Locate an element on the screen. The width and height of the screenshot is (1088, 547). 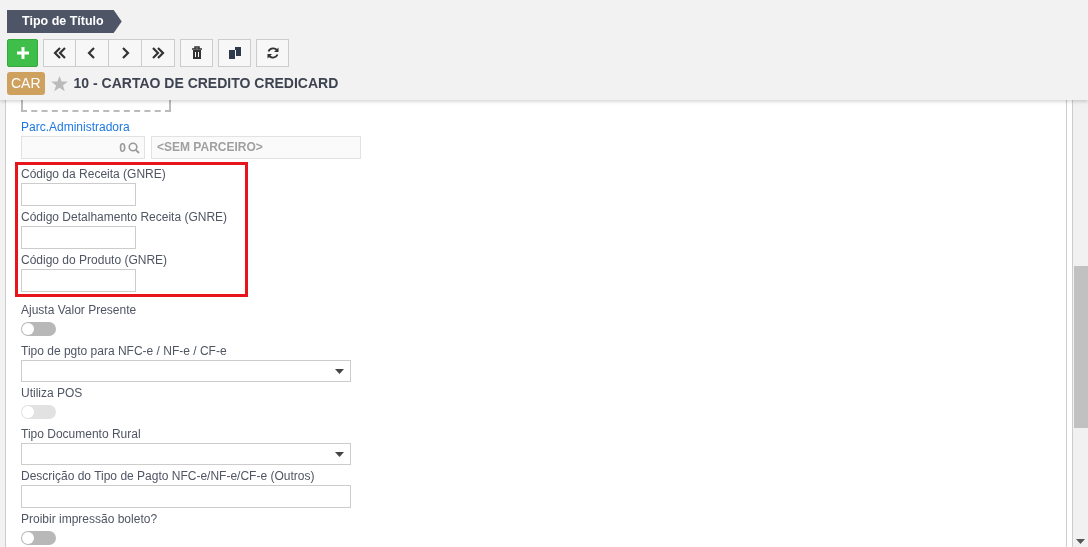
star-icon is located at coordinates (59, 83).